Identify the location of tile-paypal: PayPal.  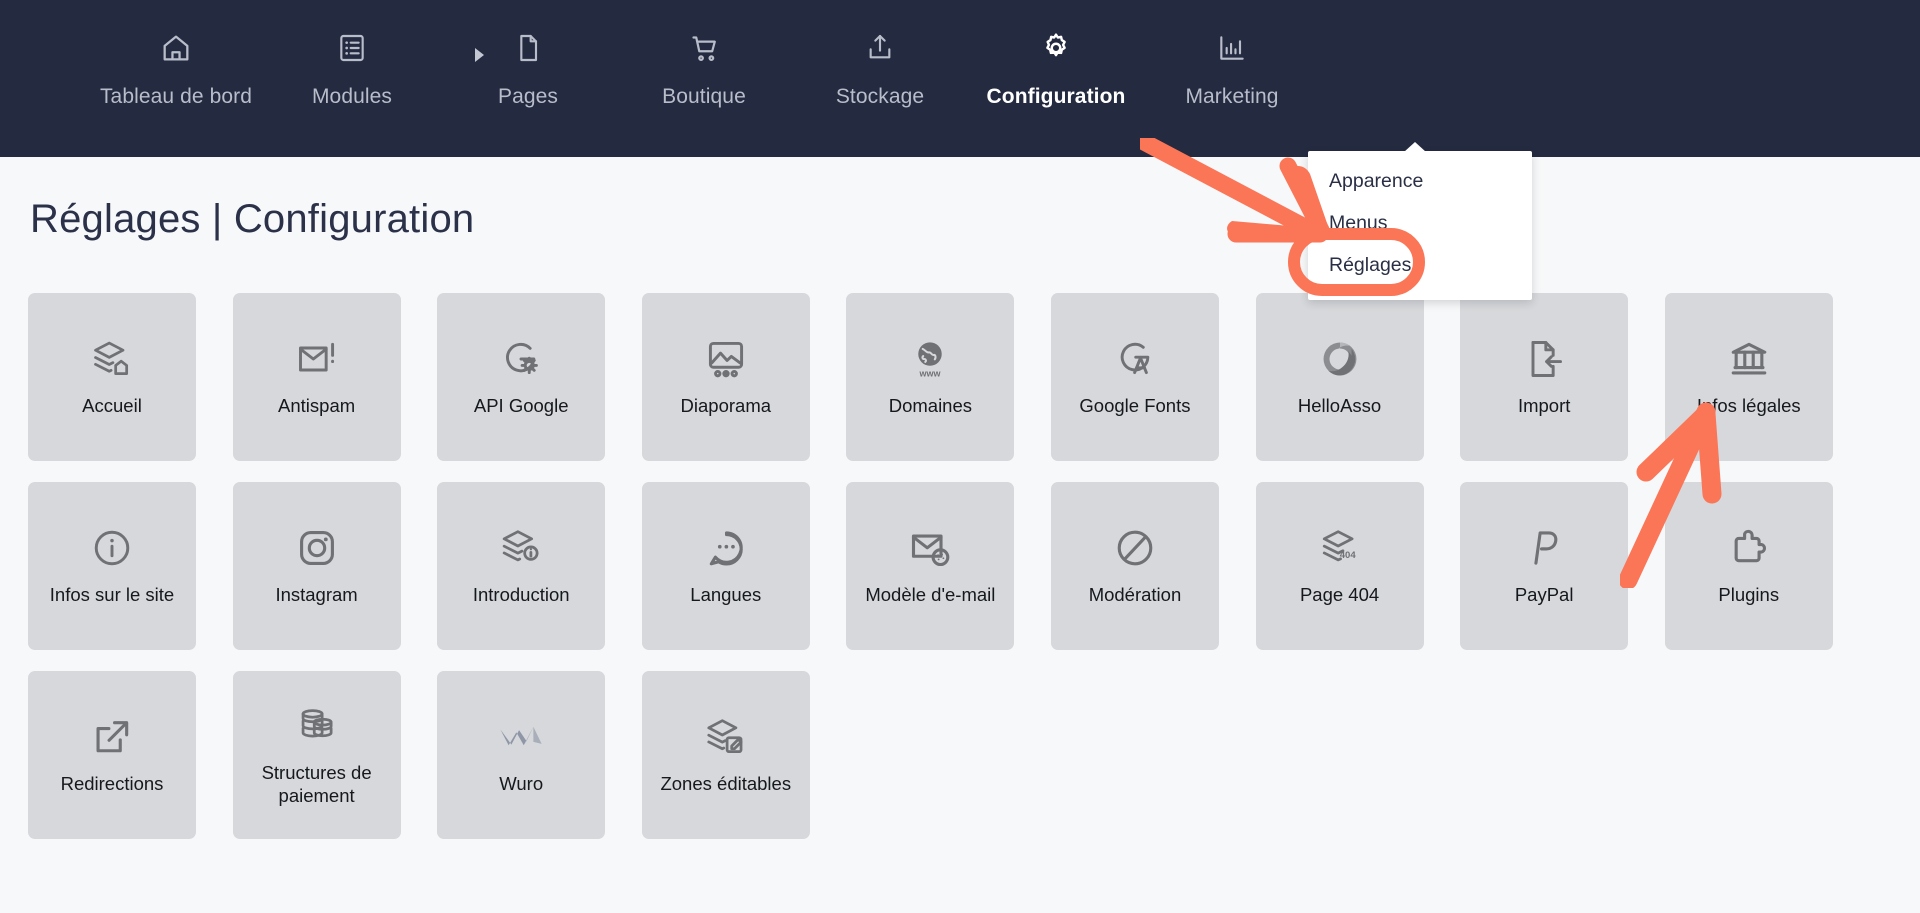
(1544, 566).